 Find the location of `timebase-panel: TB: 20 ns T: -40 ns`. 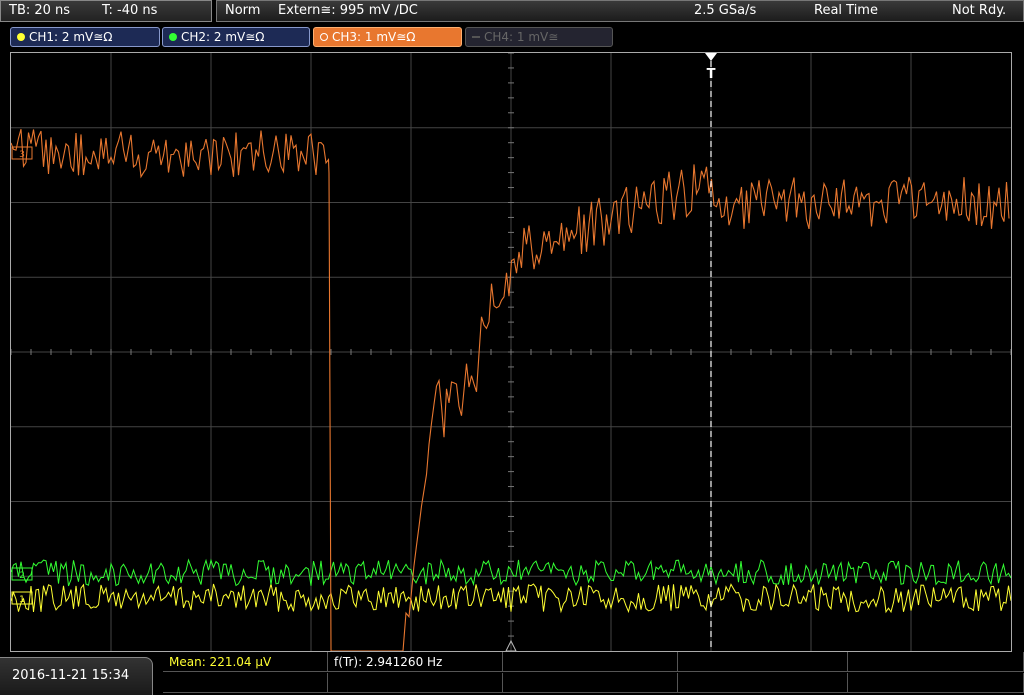

timebase-panel: TB: 20 ns T: -40 ns is located at coordinates (106, 11).